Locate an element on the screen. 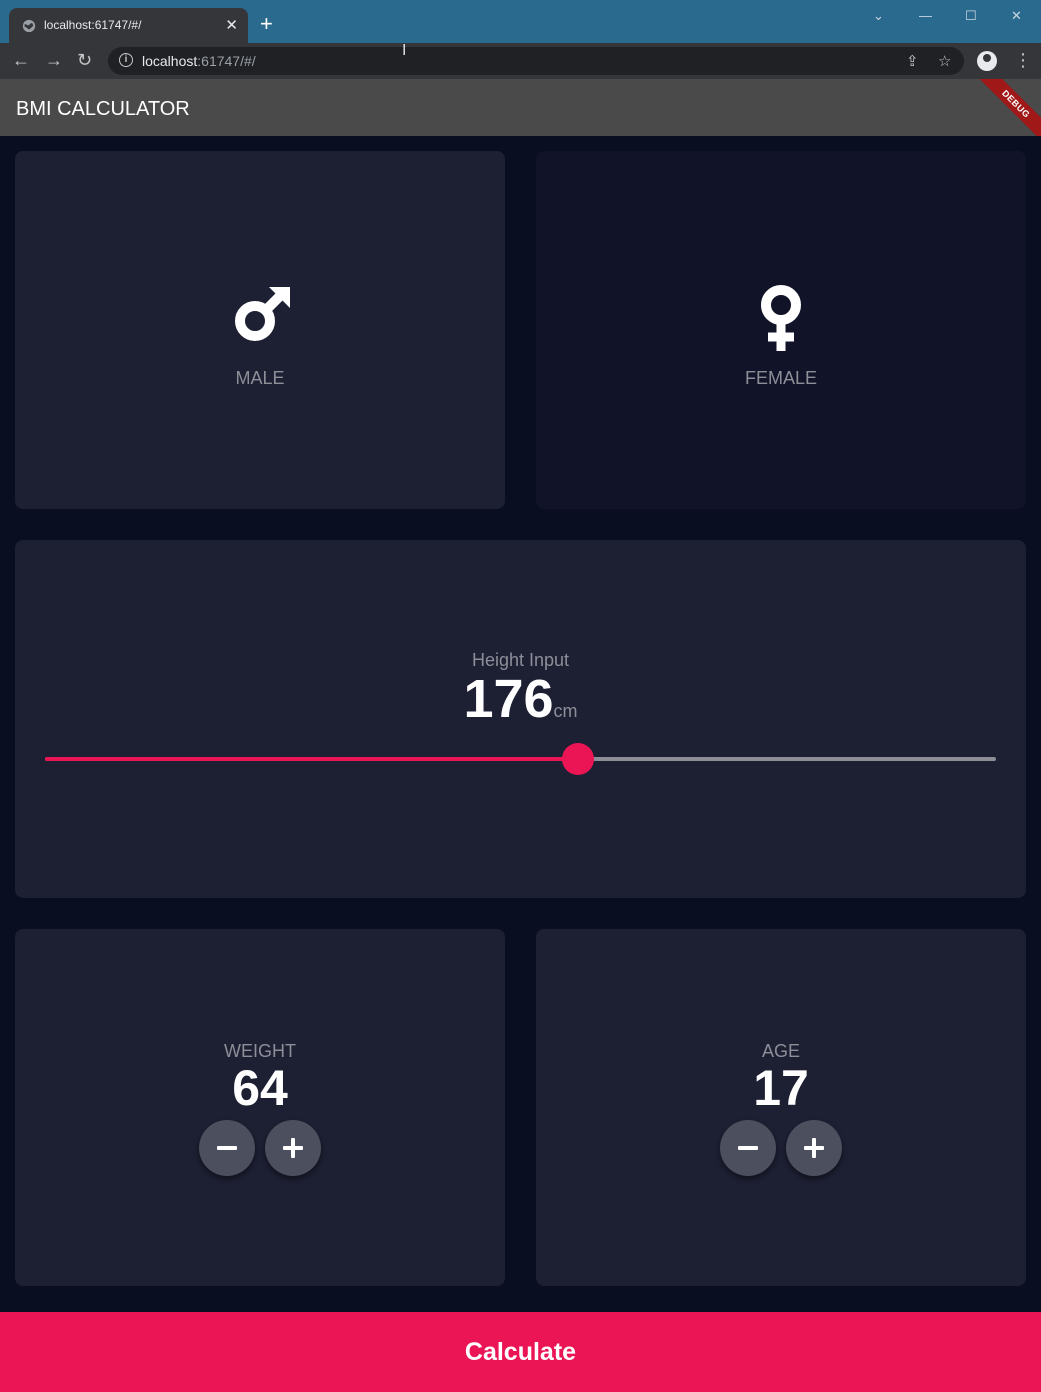 The width and height of the screenshot is (1041, 1392). age-decrement-button is located at coordinates (748, 1148).